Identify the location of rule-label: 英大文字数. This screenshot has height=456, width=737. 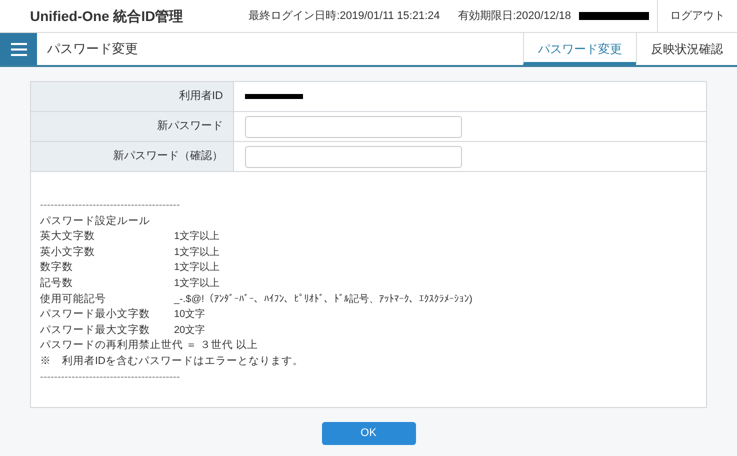
(68, 236).